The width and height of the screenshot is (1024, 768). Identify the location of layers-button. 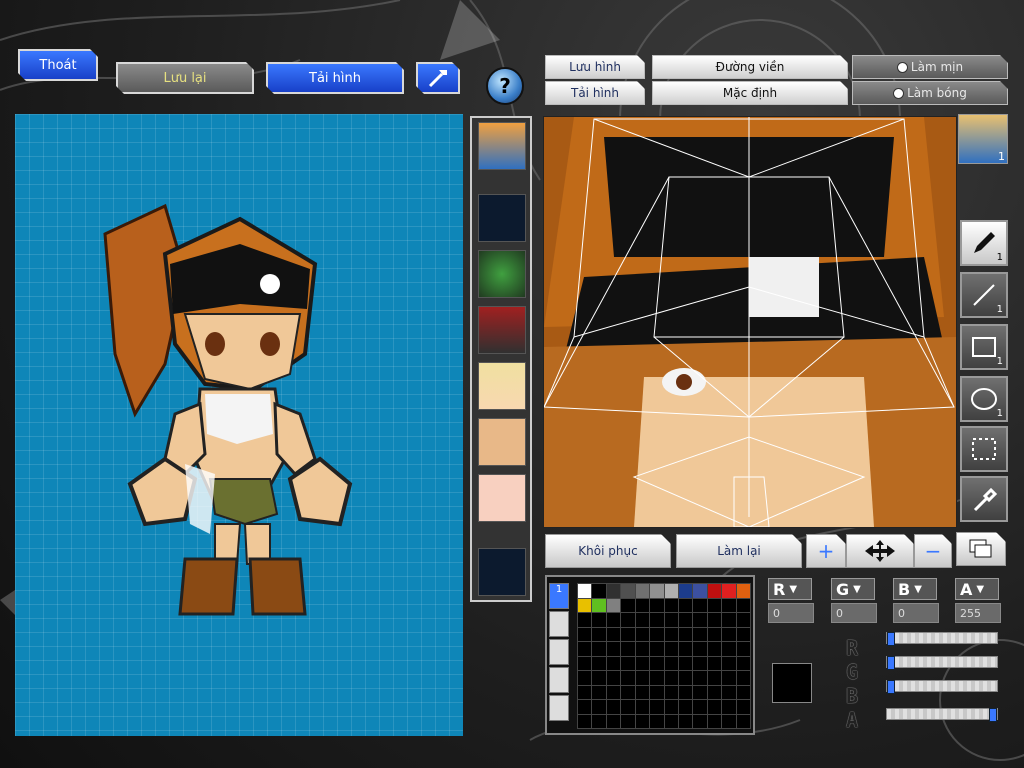
(981, 549).